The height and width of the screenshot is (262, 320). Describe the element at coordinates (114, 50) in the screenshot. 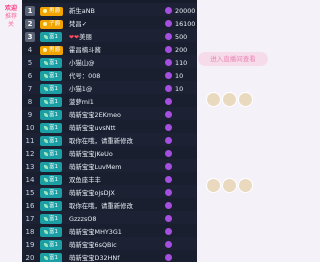

I see `user-name: 霍昌楠斗酱` at that location.